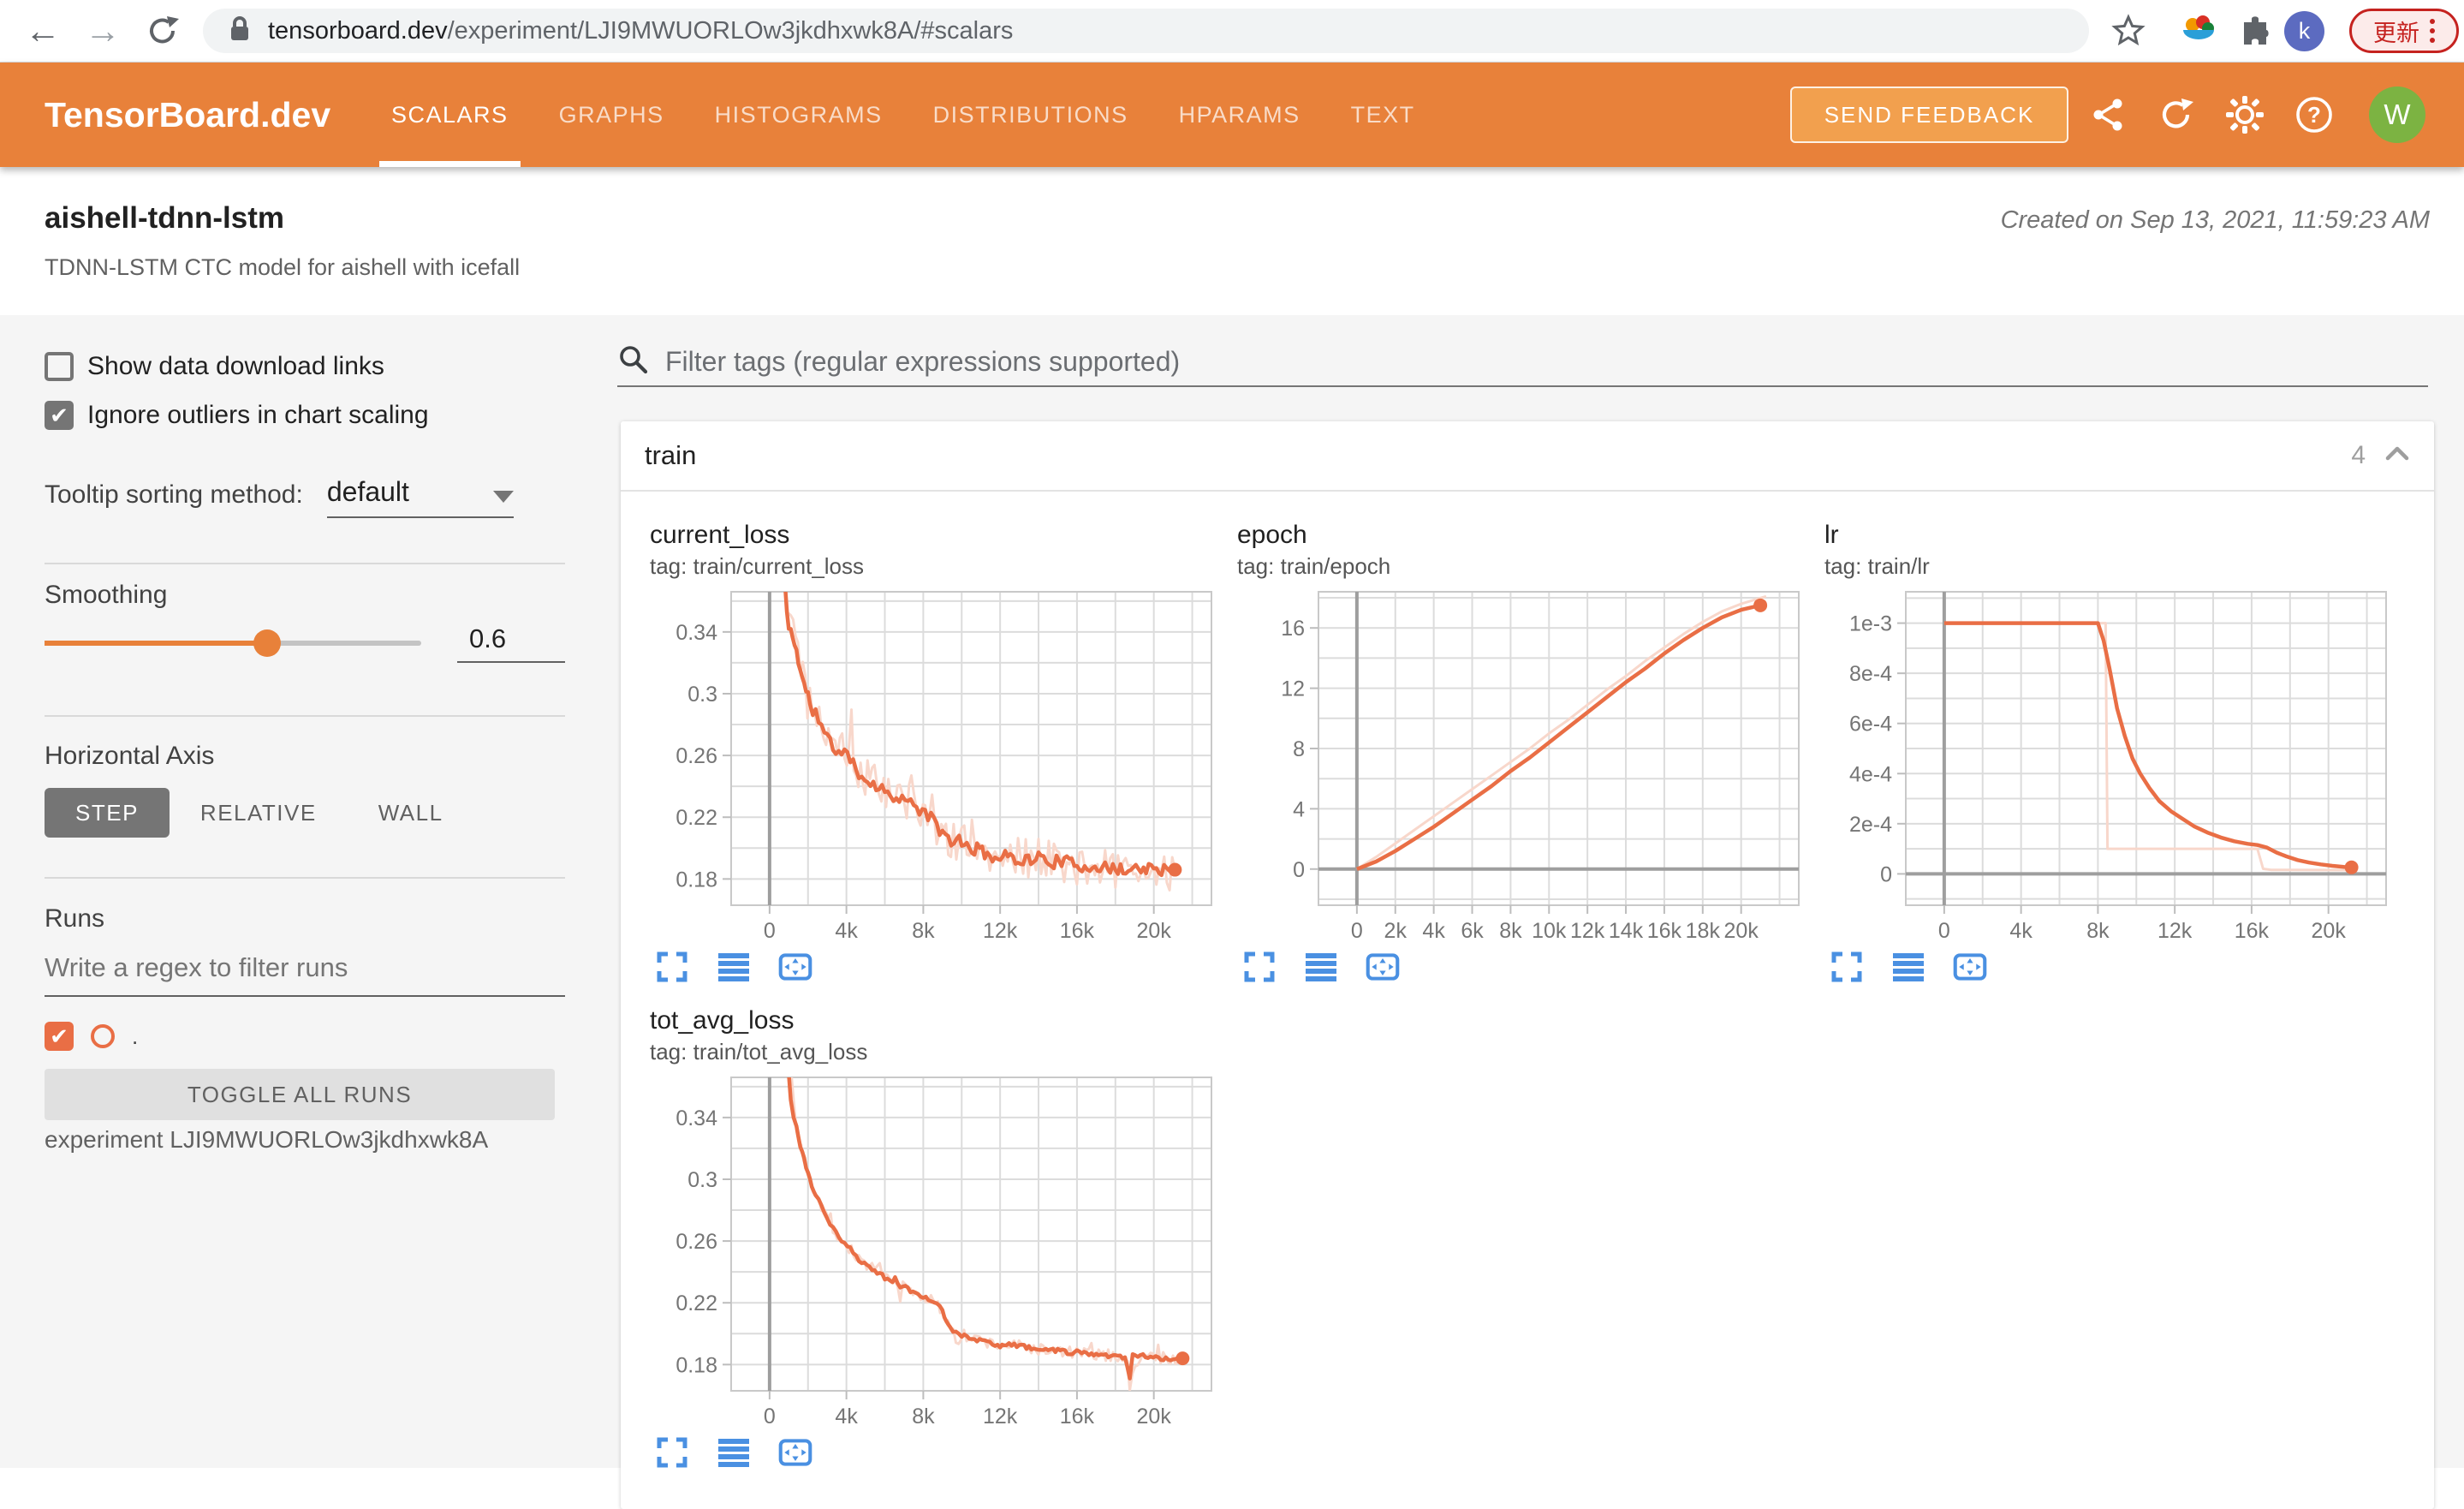 This screenshot has height=1509, width=2464. I want to click on runs-filter-input: Write a regex to filter runs, so click(305, 975).